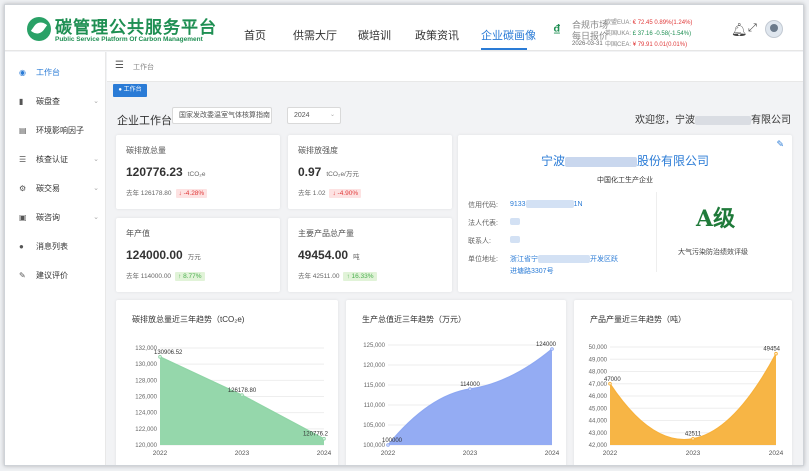  Describe the element at coordinates (23, 188) in the screenshot. I see `gear-icon: ⚙` at that location.